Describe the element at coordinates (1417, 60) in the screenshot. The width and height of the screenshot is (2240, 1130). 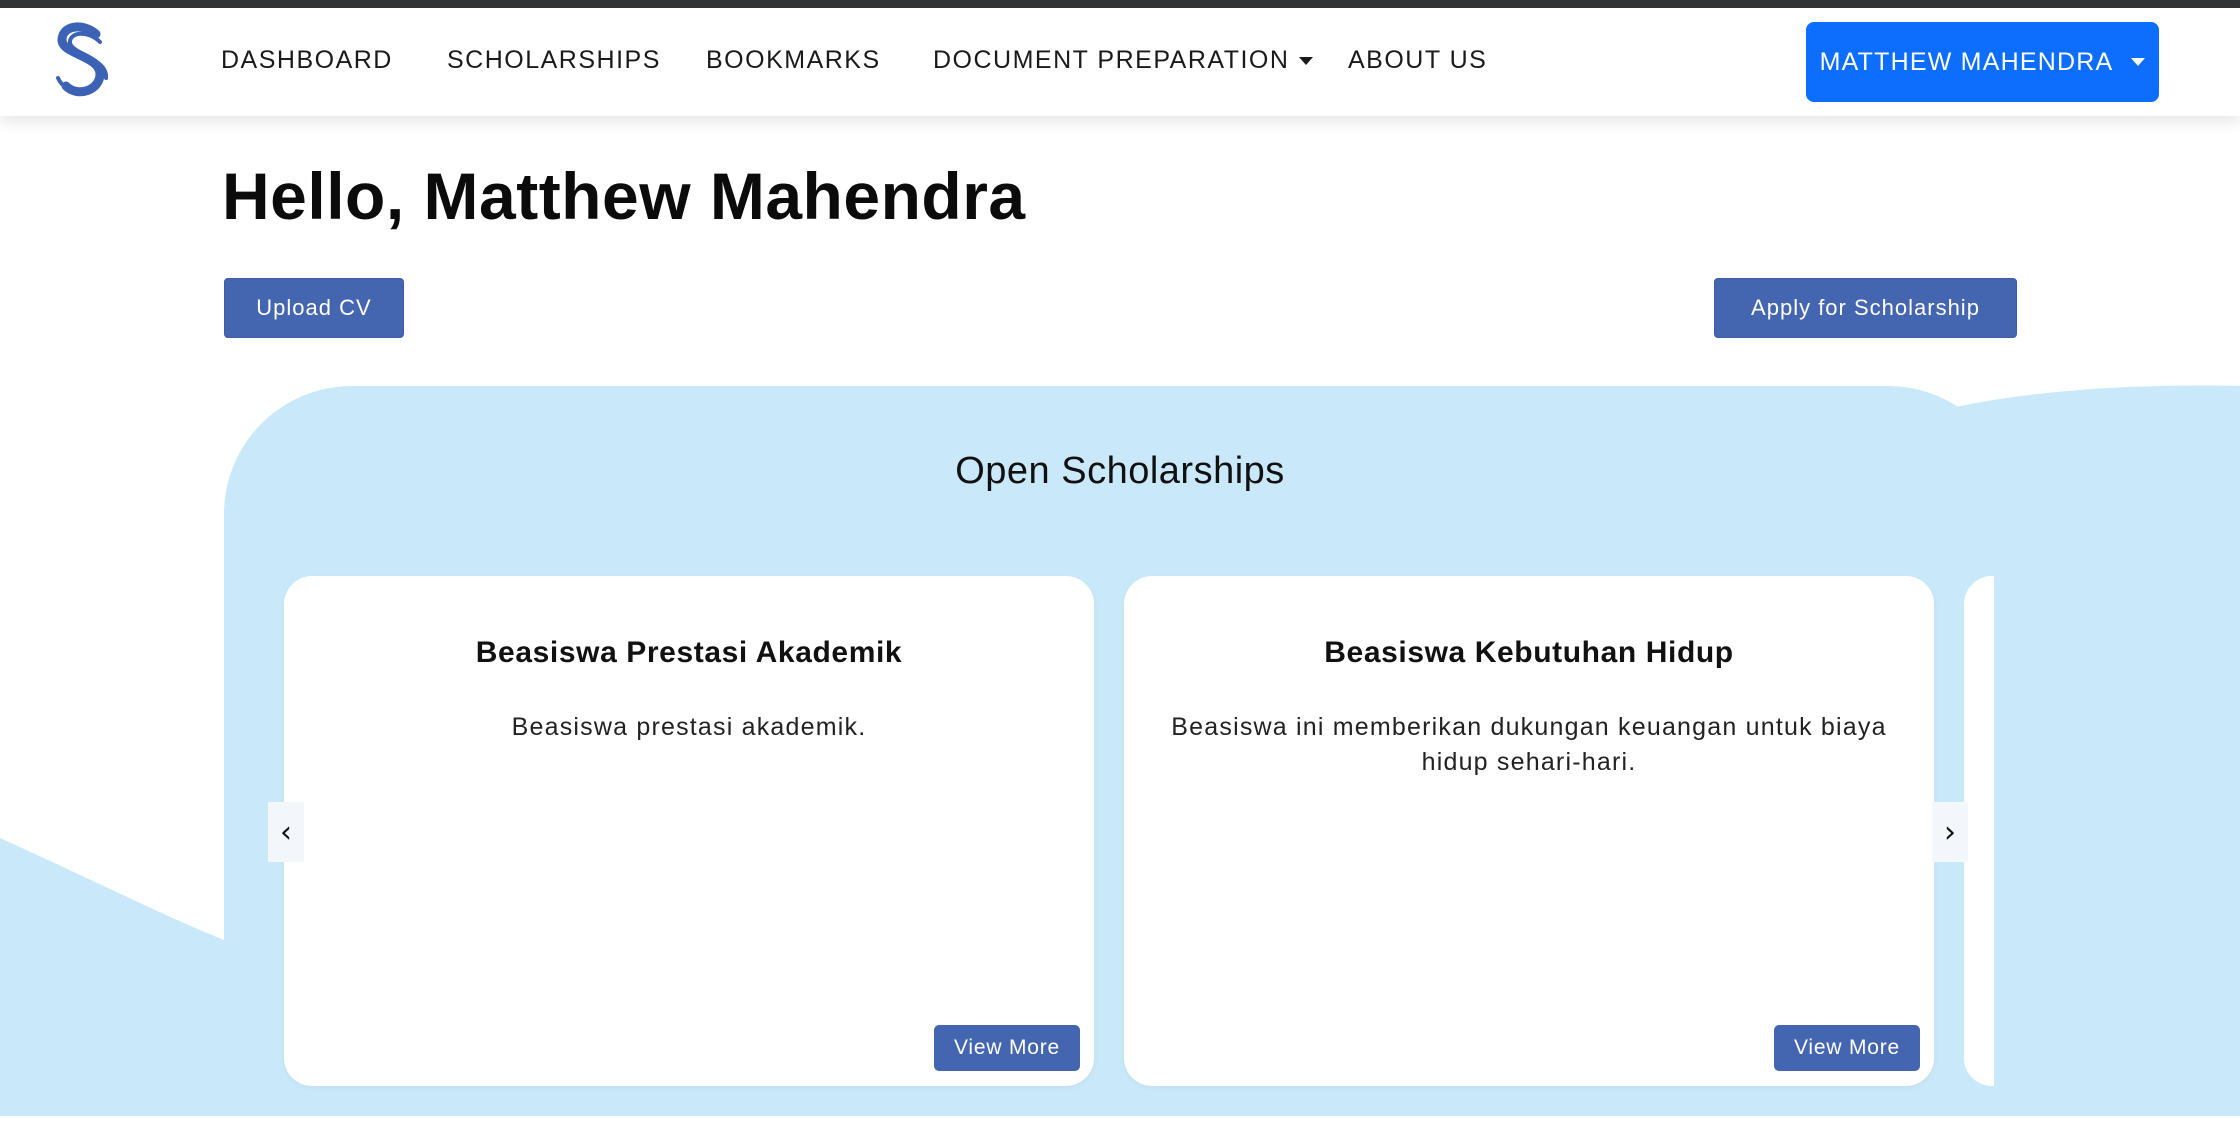
I see `nav-about-us: ABOUT US` at that location.